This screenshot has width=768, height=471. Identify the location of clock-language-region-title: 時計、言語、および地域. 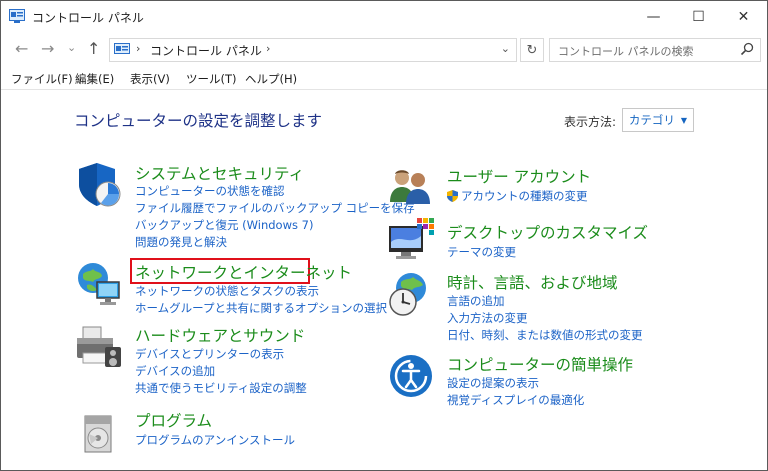
(532, 282).